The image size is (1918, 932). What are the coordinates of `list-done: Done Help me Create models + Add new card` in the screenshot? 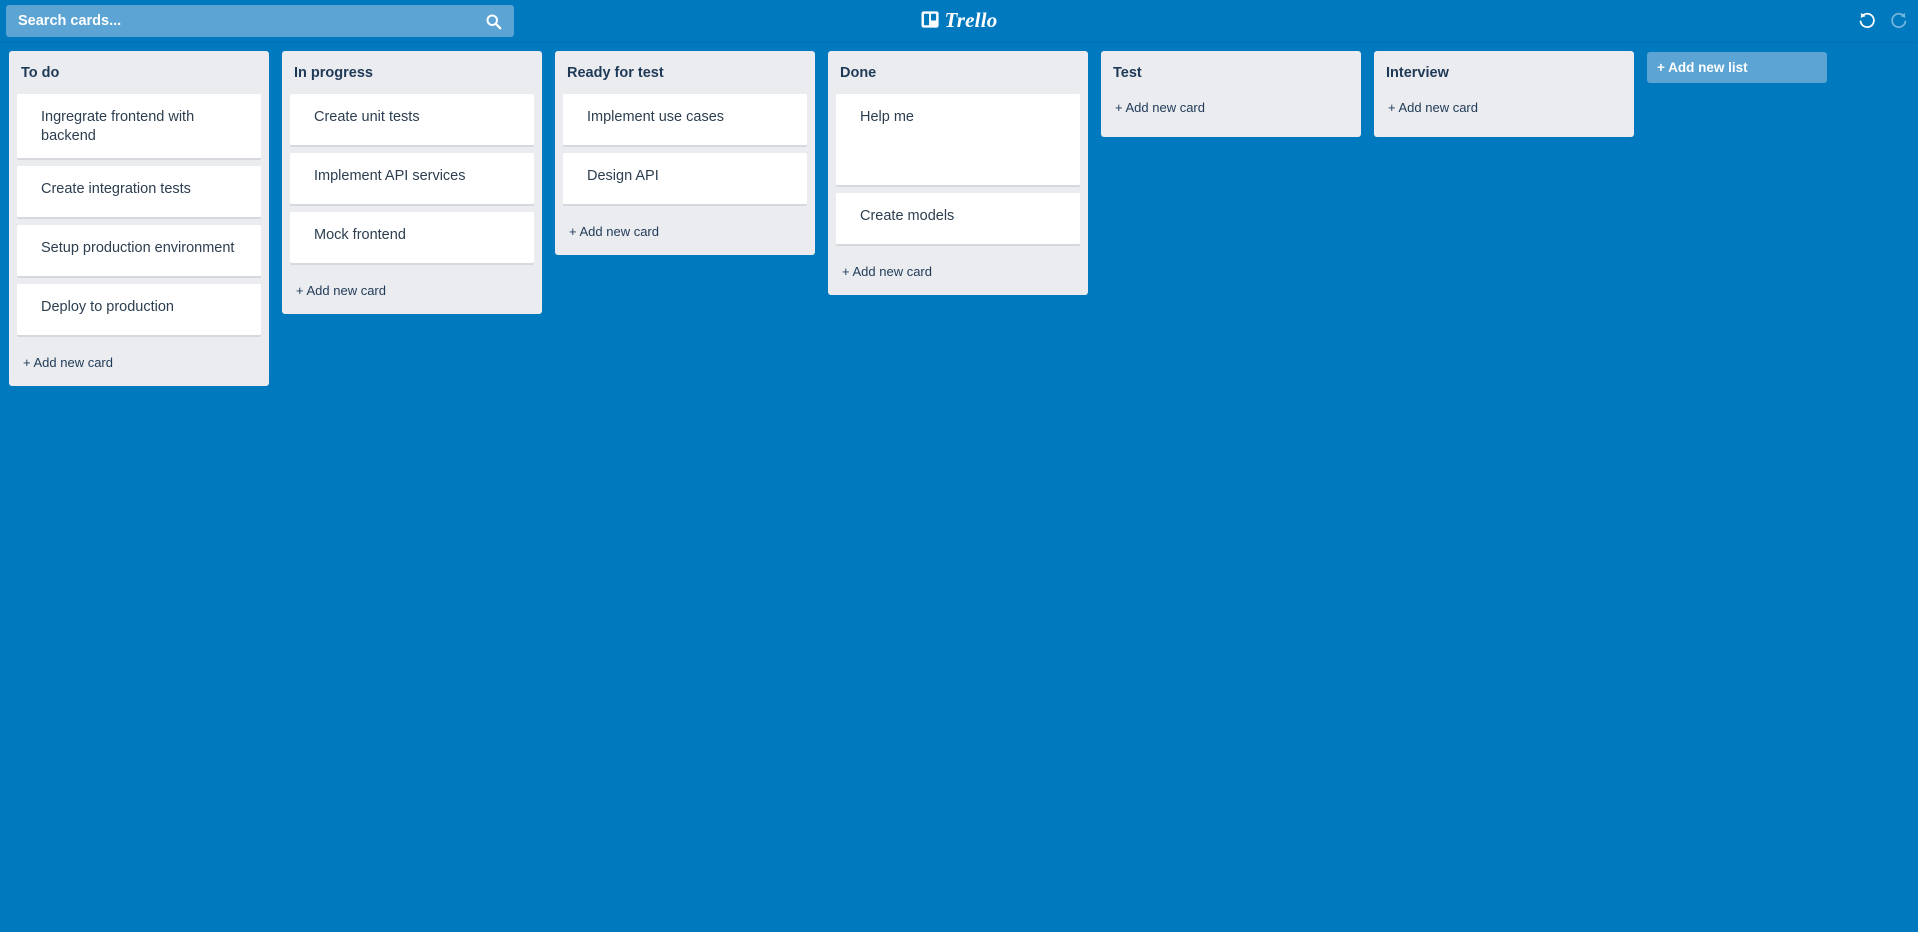 It's located at (958, 173).